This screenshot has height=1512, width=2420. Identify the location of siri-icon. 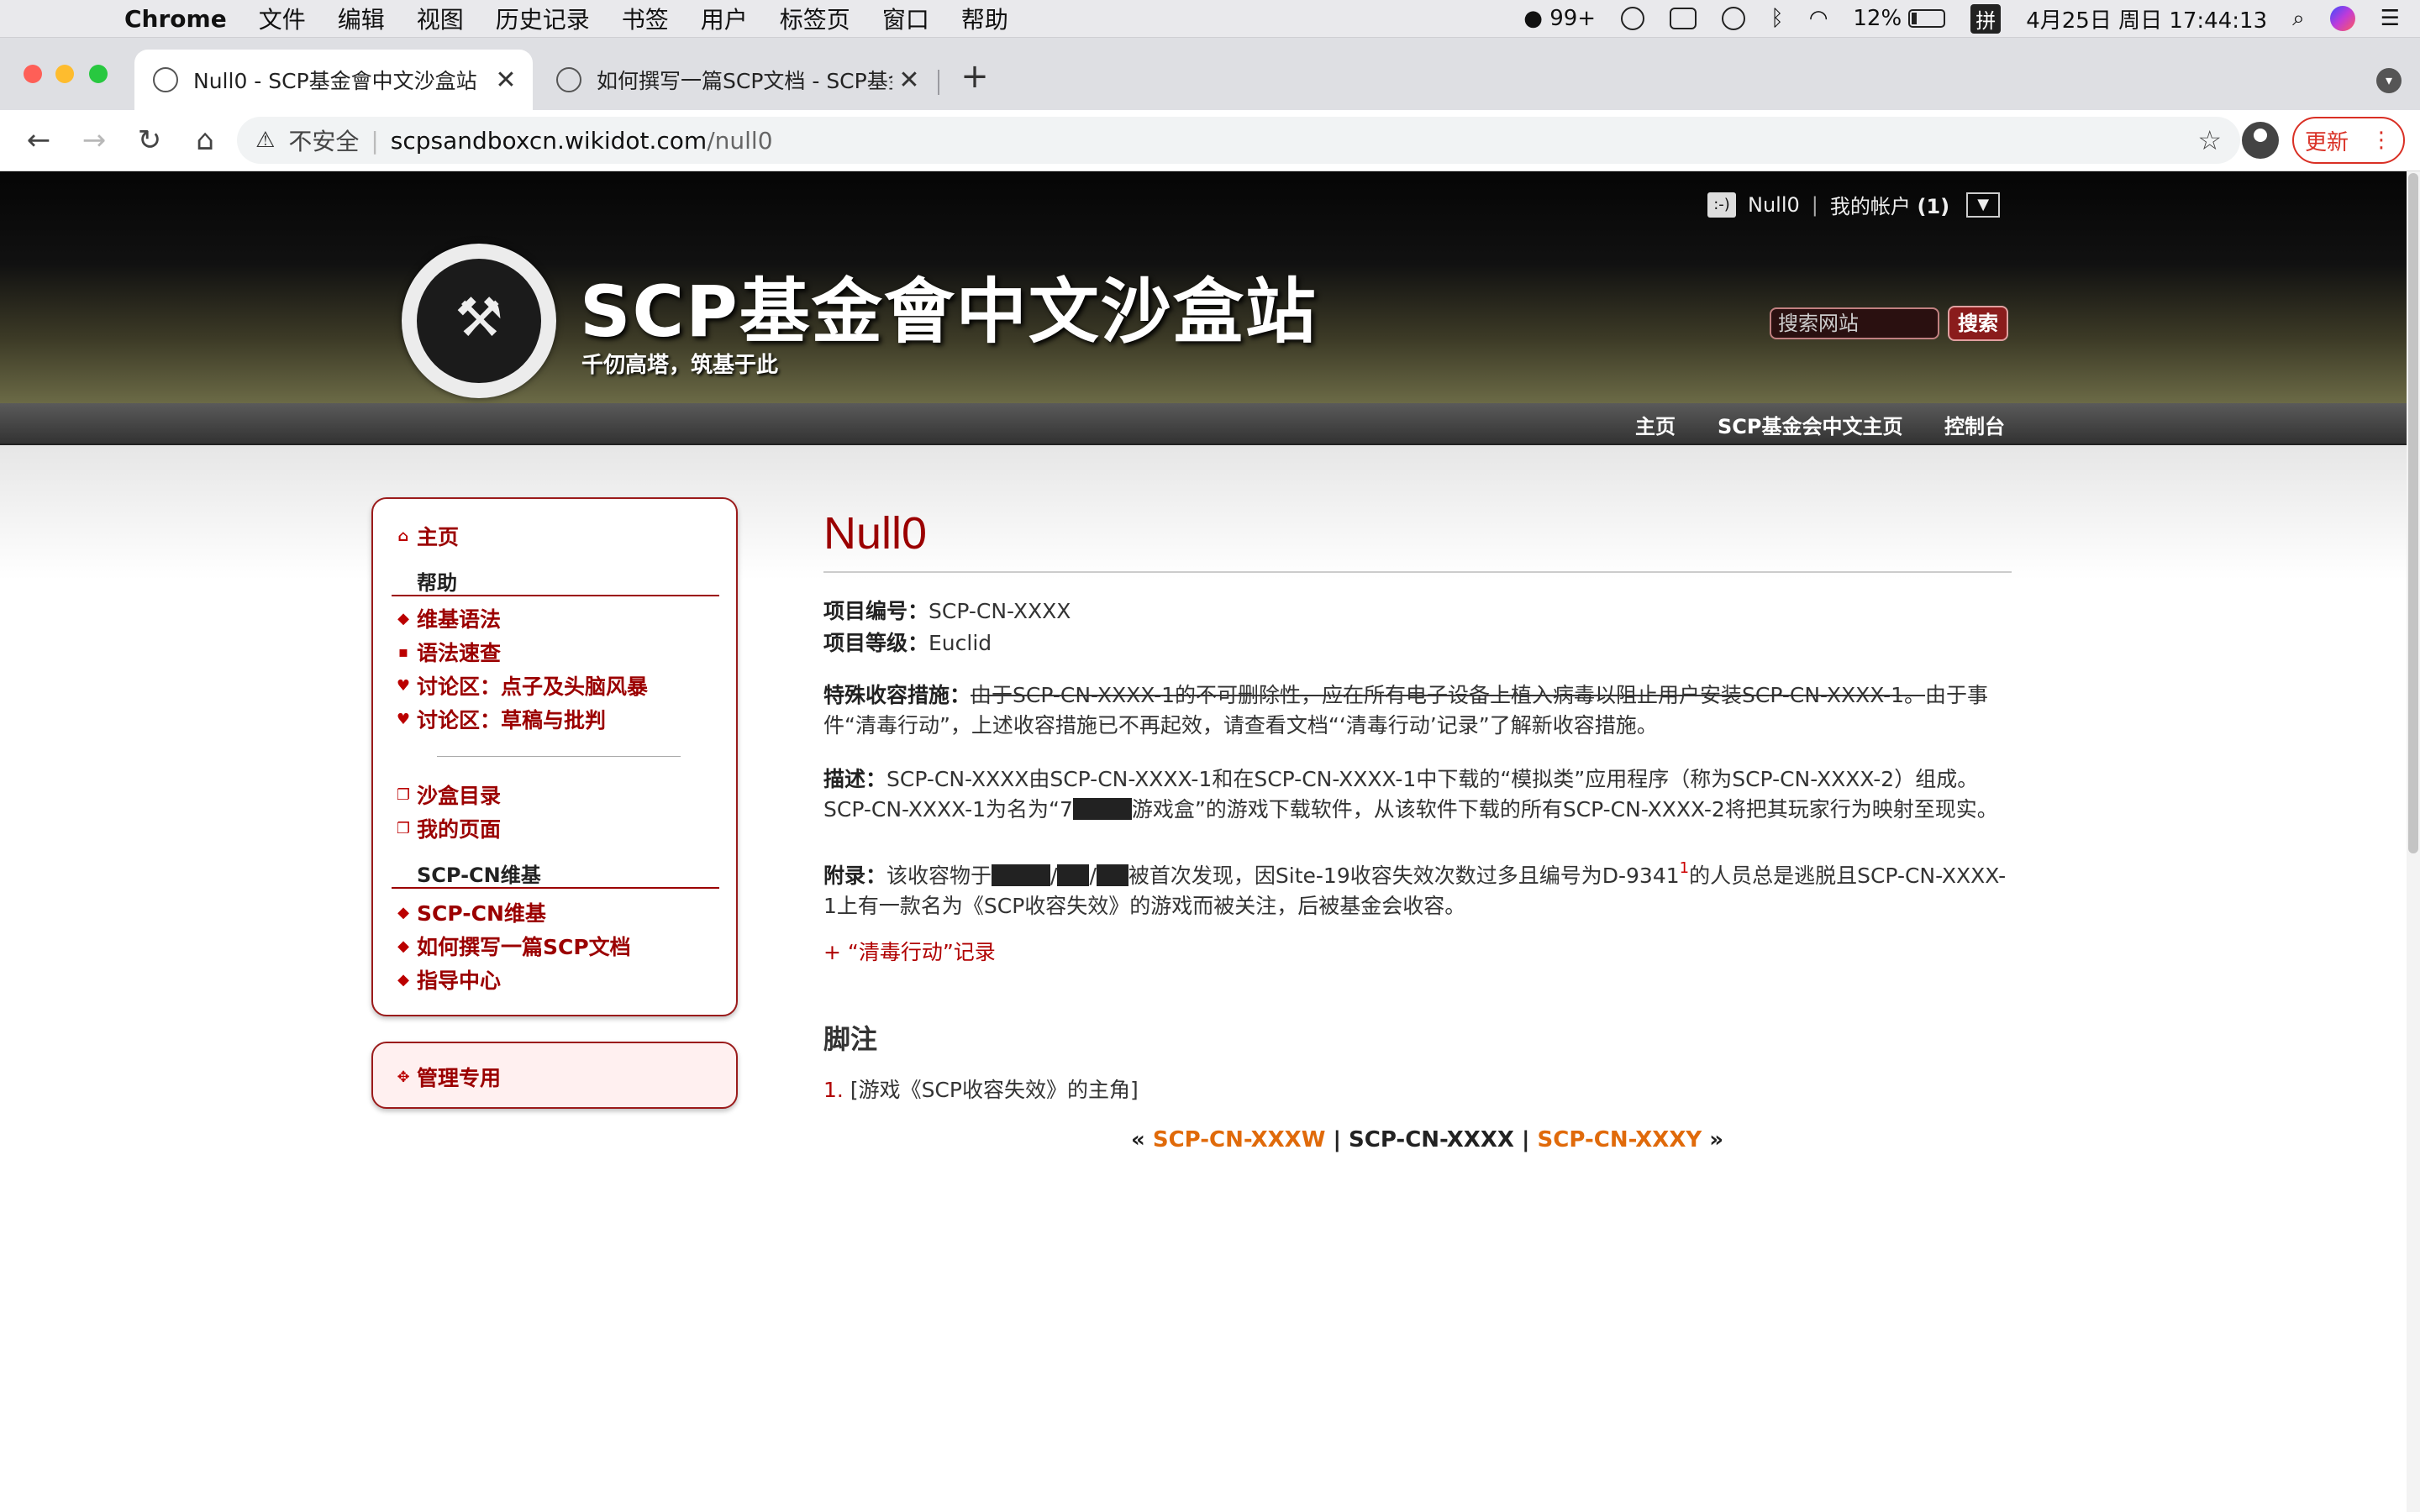
(2342, 18).